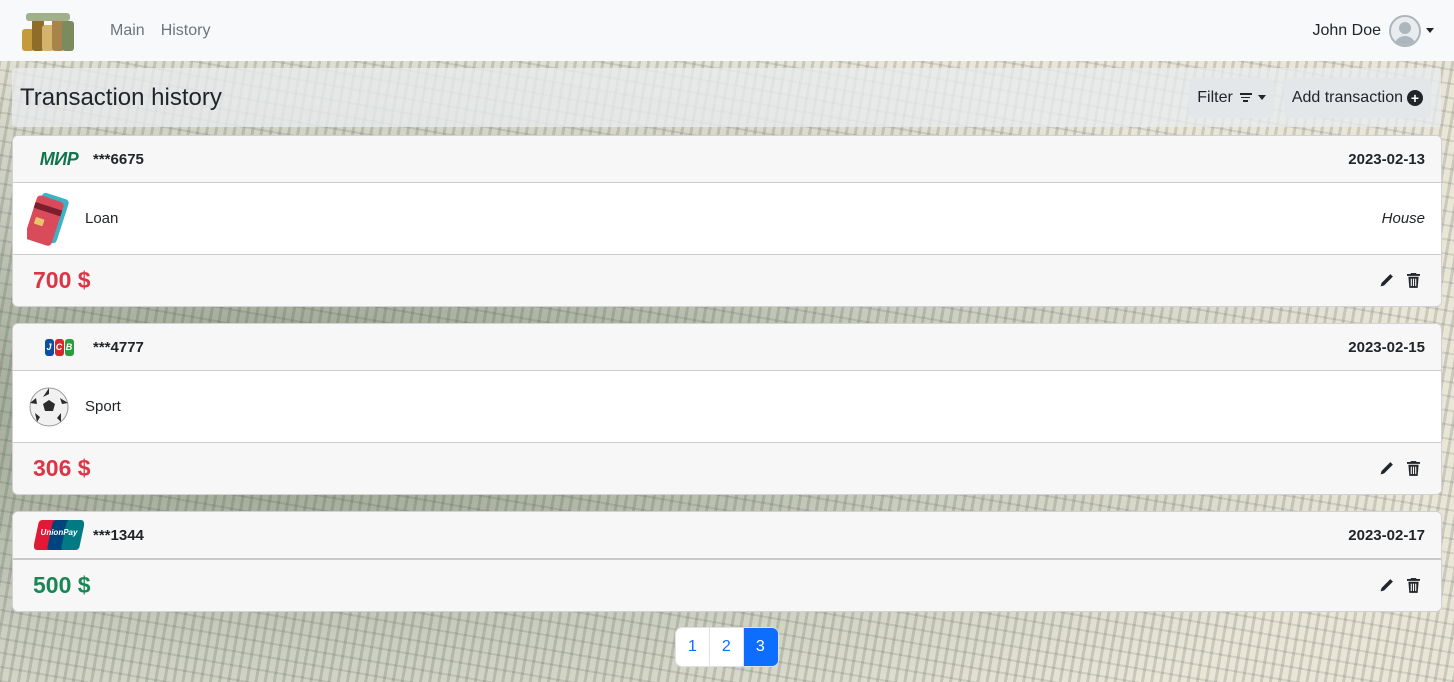  I want to click on add-transaction-button: Add transaction +, so click(1357, 97).